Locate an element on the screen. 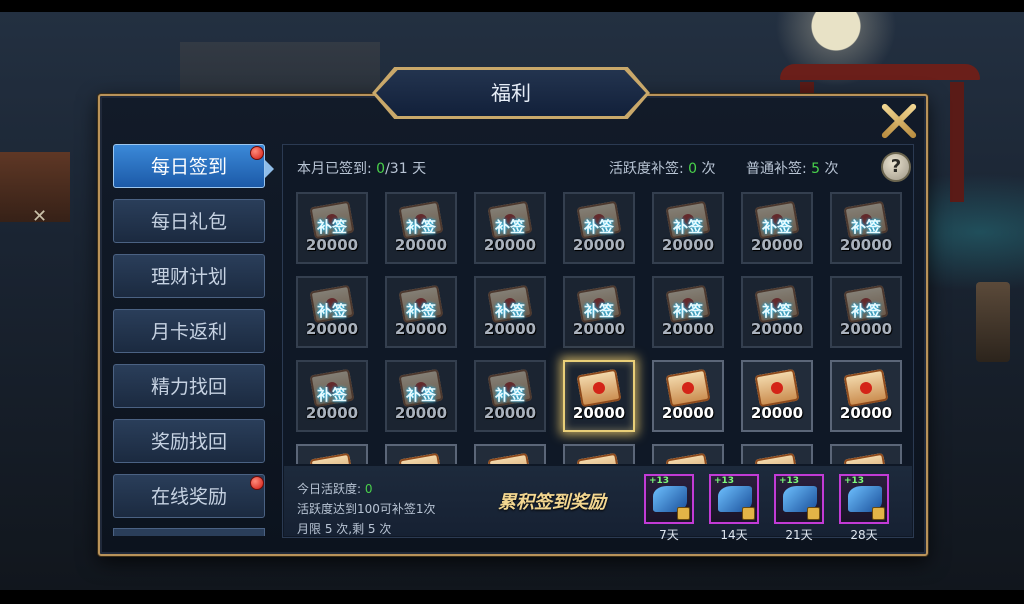  reward-chest-28: +13 is located at coordinates (864, 499).